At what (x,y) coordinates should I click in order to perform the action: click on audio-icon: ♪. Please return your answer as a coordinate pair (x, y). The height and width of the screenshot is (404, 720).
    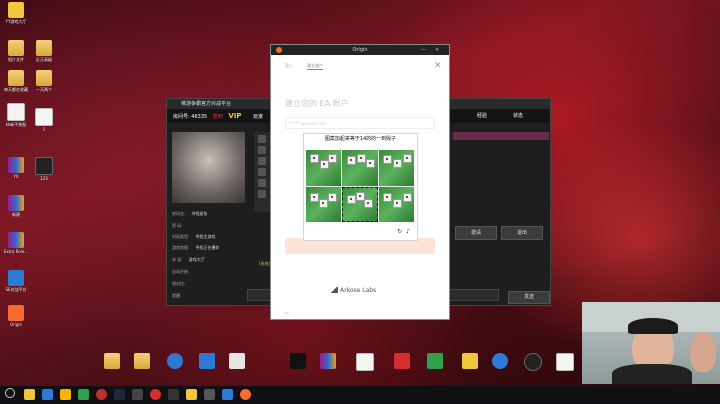
    Looking at the image, I should click on (408, 232).